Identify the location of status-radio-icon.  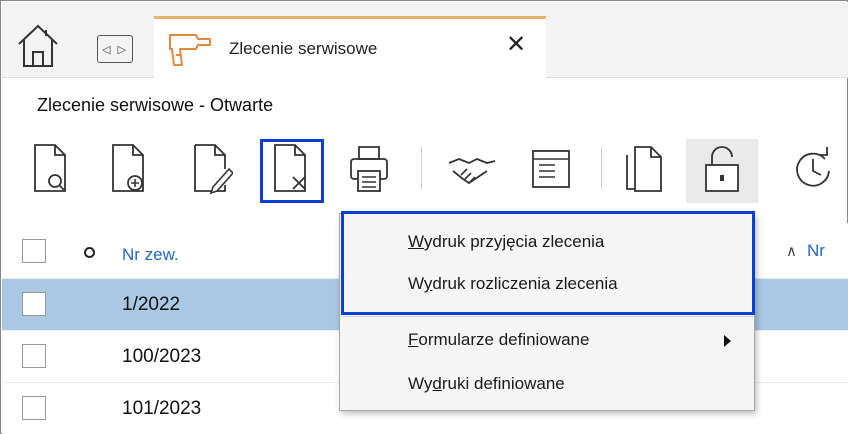
(89, 252).